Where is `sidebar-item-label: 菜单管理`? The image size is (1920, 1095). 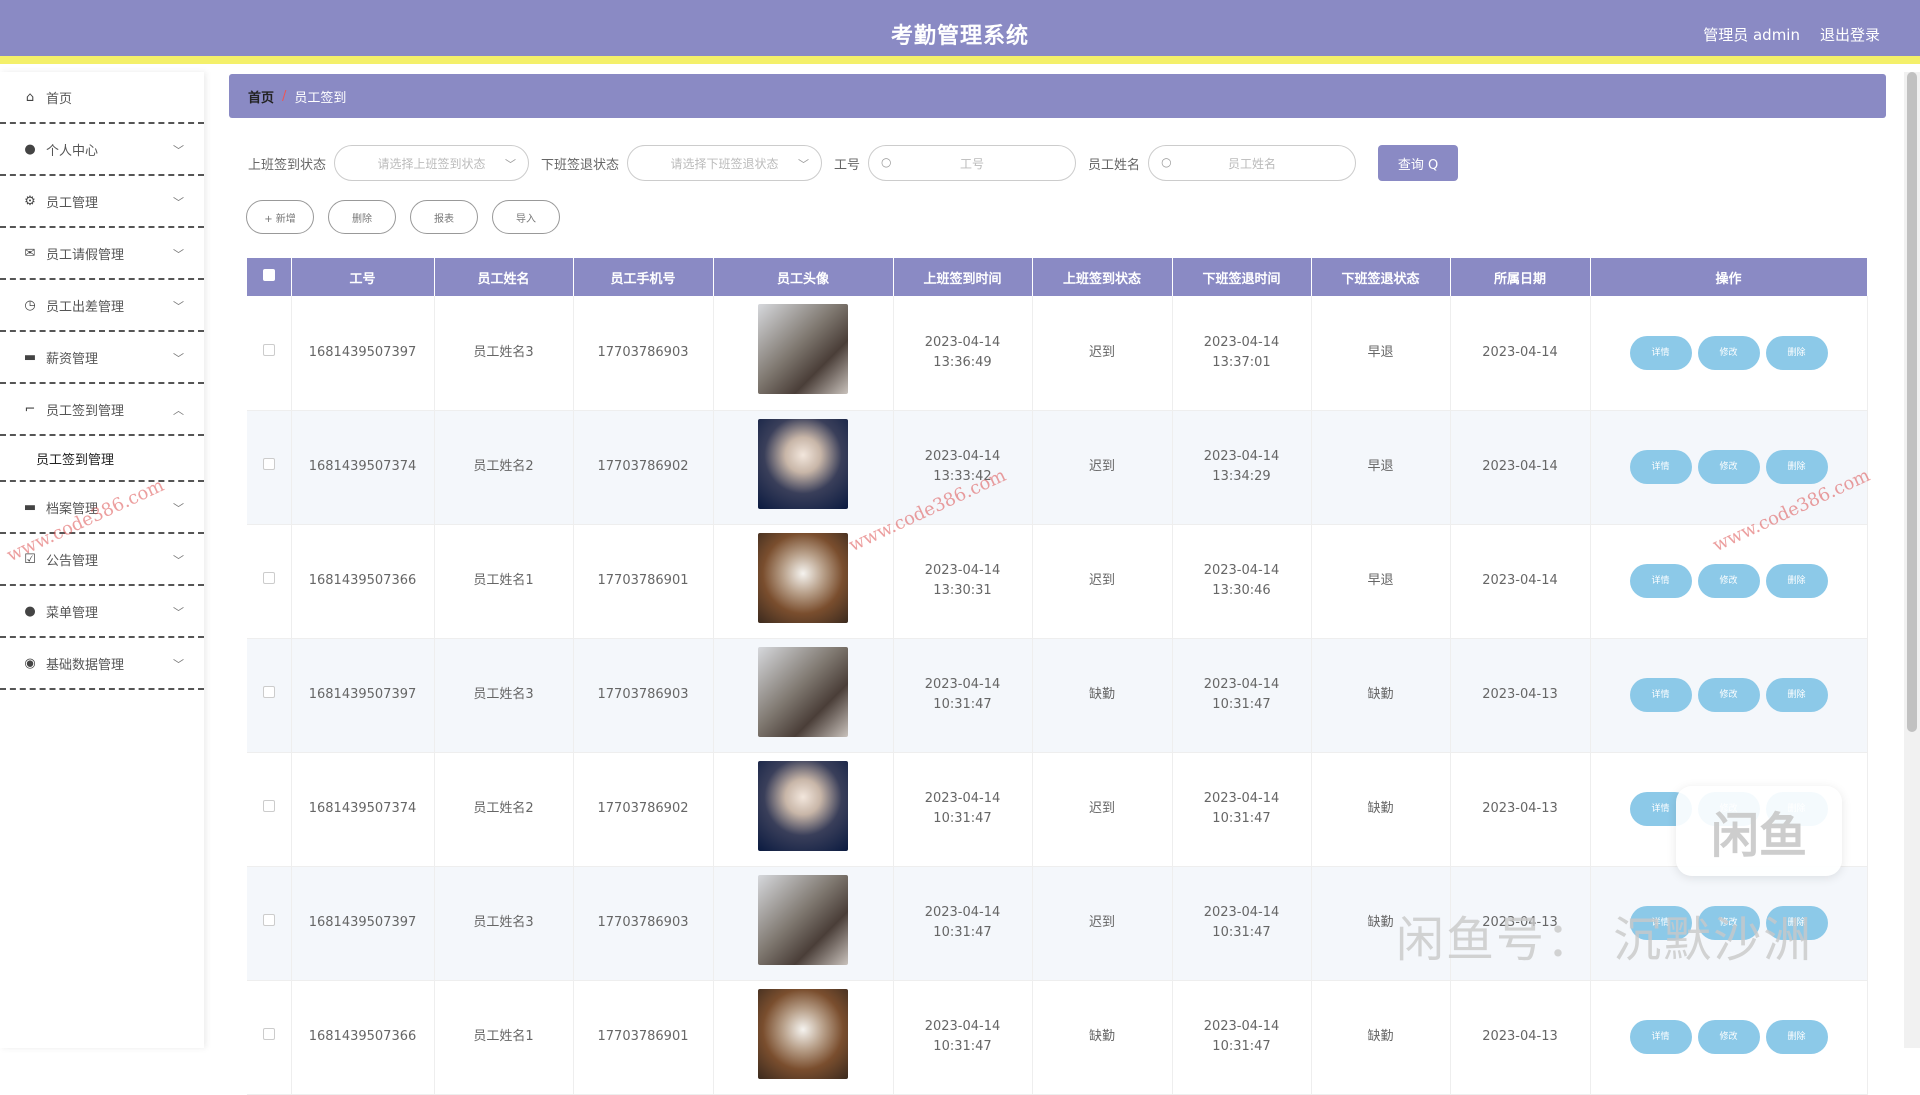
sidebar-item-label: 菜单管理 is located at coordinates (72, 613).